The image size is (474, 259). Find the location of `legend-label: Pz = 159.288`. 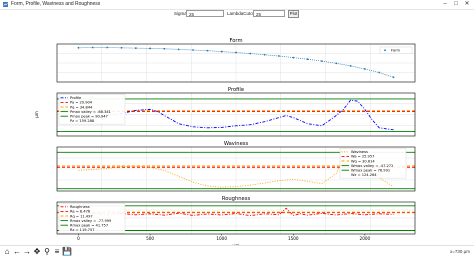

legend-label: Pz = 159.288 is located at coordinates (82, 121).